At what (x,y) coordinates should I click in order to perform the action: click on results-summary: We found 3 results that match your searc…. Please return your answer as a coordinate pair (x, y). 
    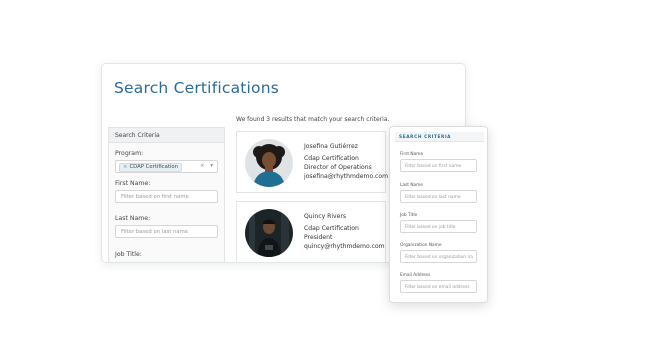
    Looking at the image, I should click on (313, 119).